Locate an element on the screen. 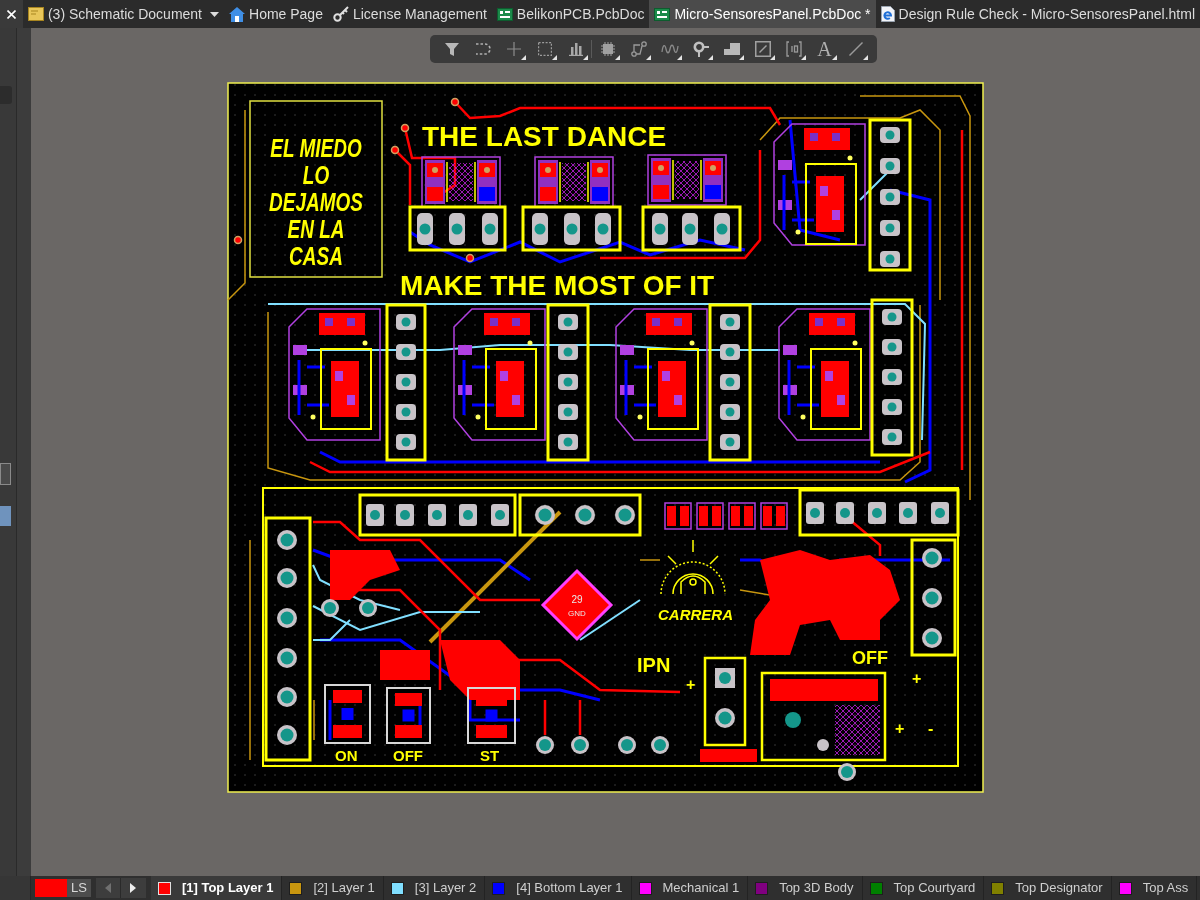  diagonal-square-icon is located at coordinates (762, 49).